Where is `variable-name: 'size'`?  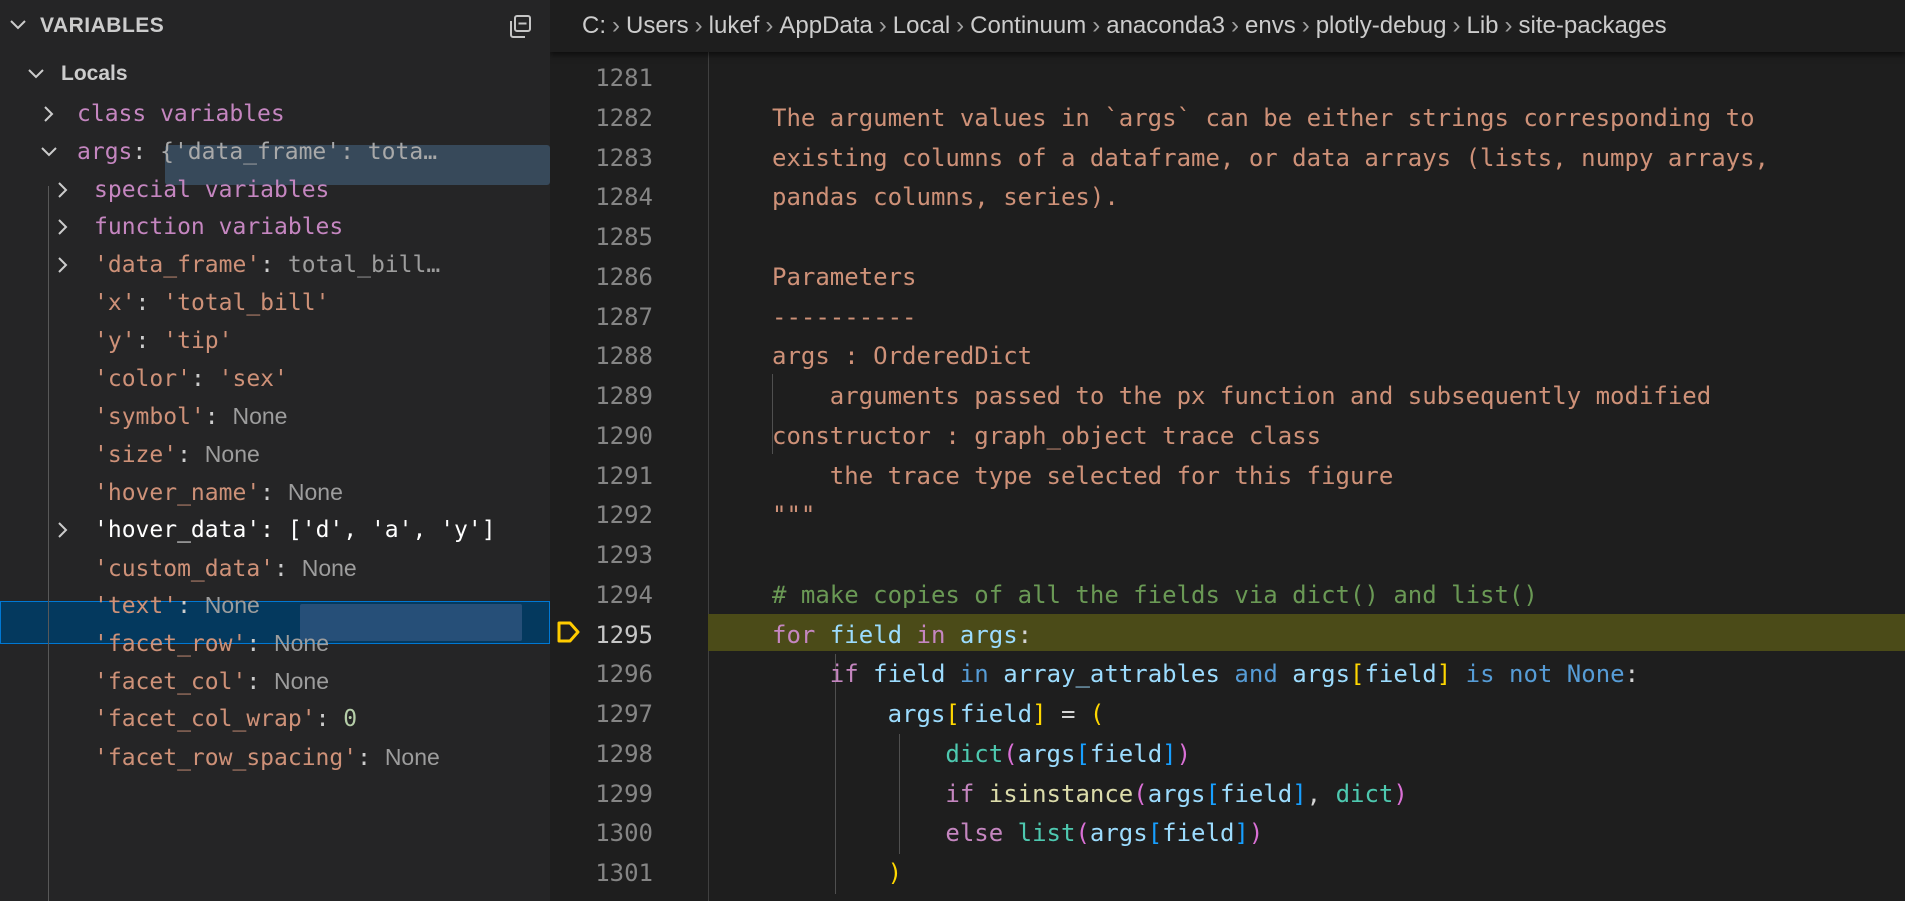 variable-name: 'size' is located at coordinates (136, 455).